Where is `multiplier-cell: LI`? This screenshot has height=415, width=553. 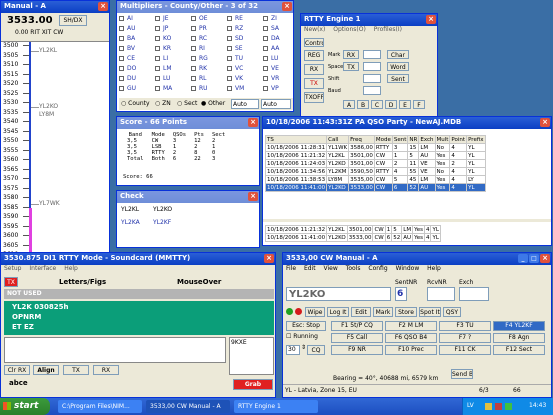
multiplier-cell: LI is located at coordinates (165, 58).